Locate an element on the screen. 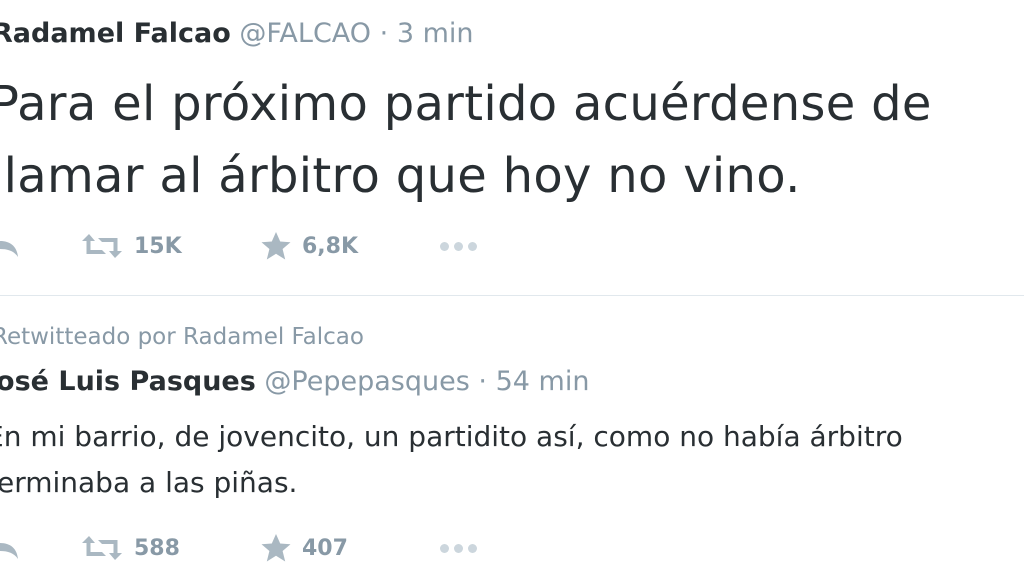 The height and width of the screenshot is (576, 1024). author-handle: @Pepepasques is located at coordinates (366, 381).